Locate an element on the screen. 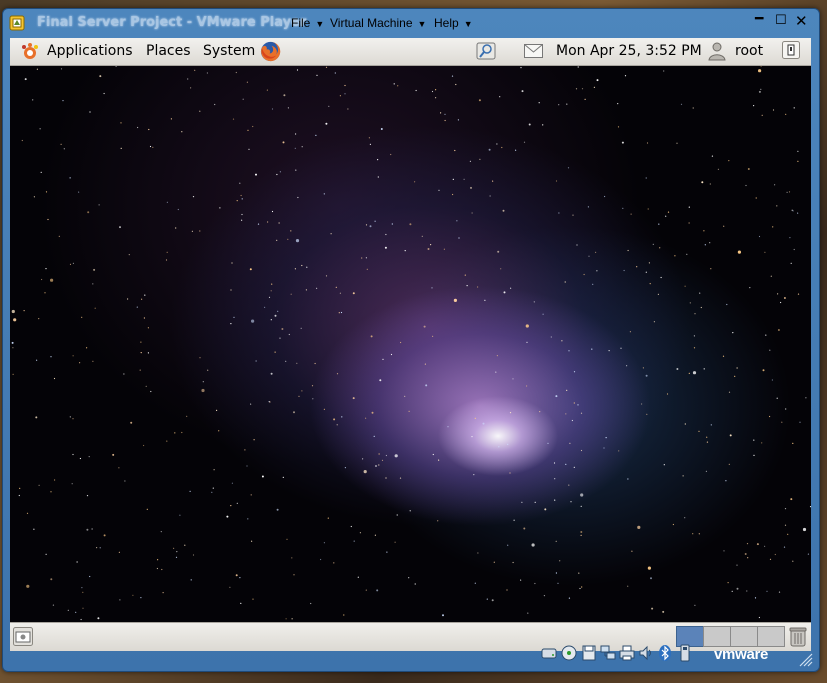  resize-grip-icon is located at coordinates (805, 659).